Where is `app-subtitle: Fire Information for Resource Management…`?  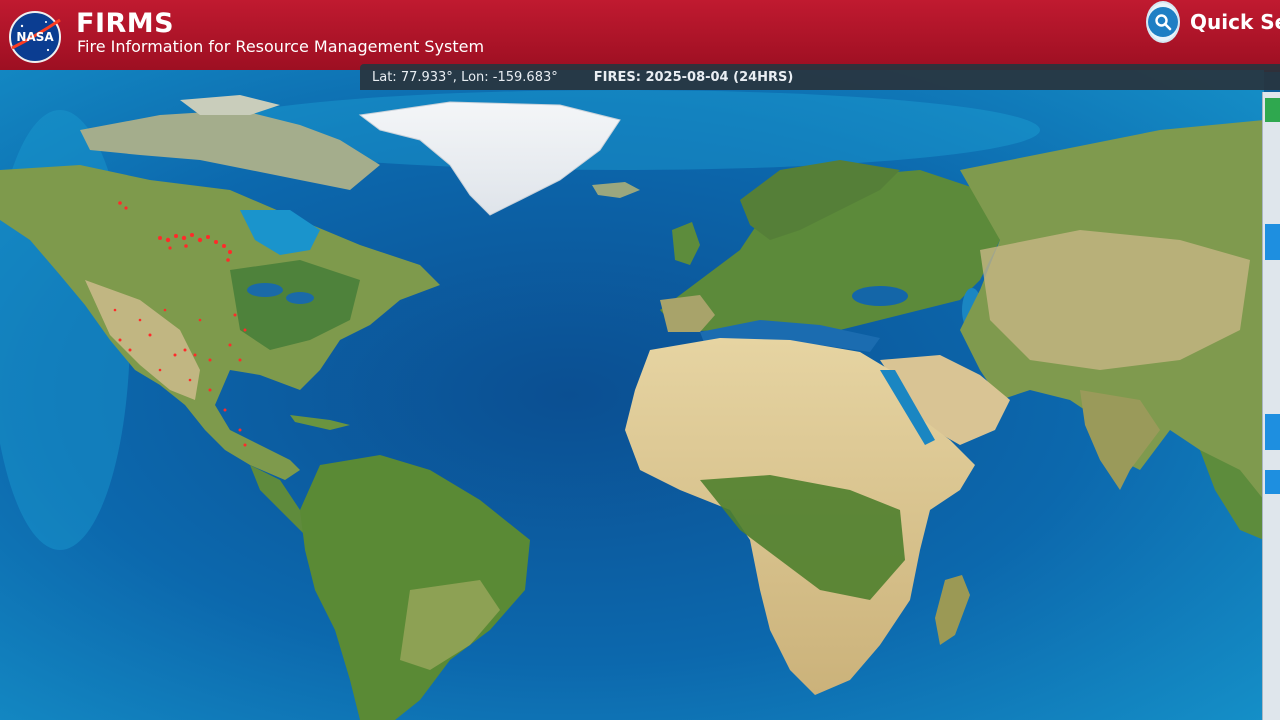
app-subtitle: Fire Information for Resource Management… is located at coordinates (281, 46).